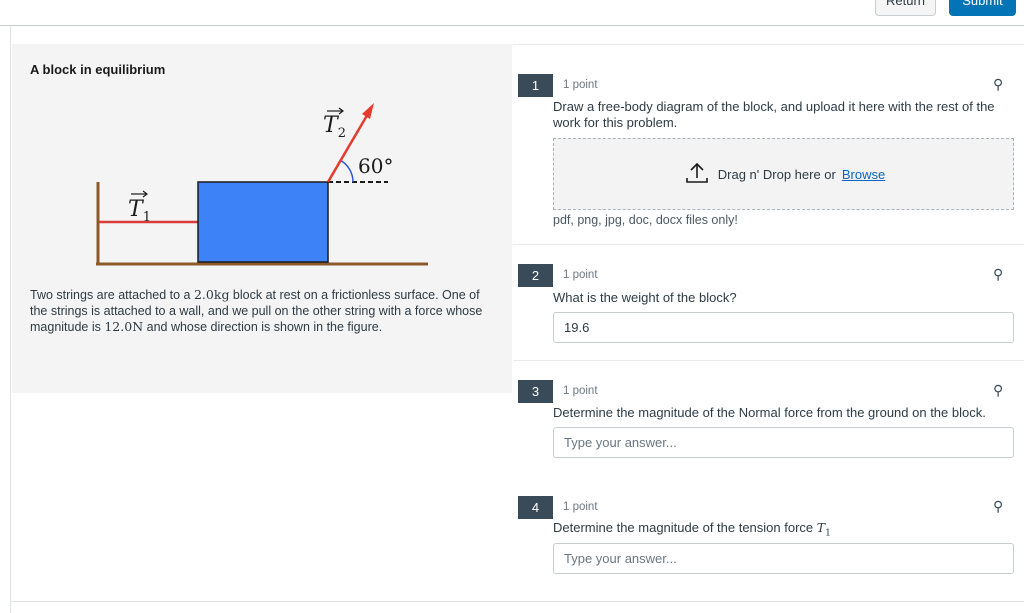 The height and width of the screenshot is (613, 1024). What do you see at coordinates (982, 8) in the screenshot?
I see `submit-button: Submit` at bounding box center [982, 8].